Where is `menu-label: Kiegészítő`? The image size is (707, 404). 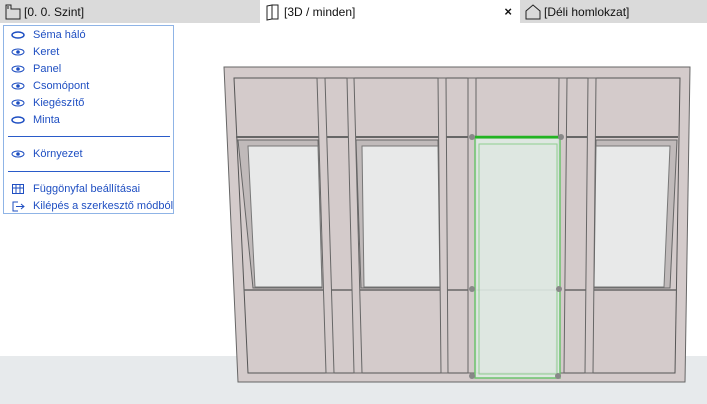 menu-label: Kiegészítő is located at coordinates (59, 103).